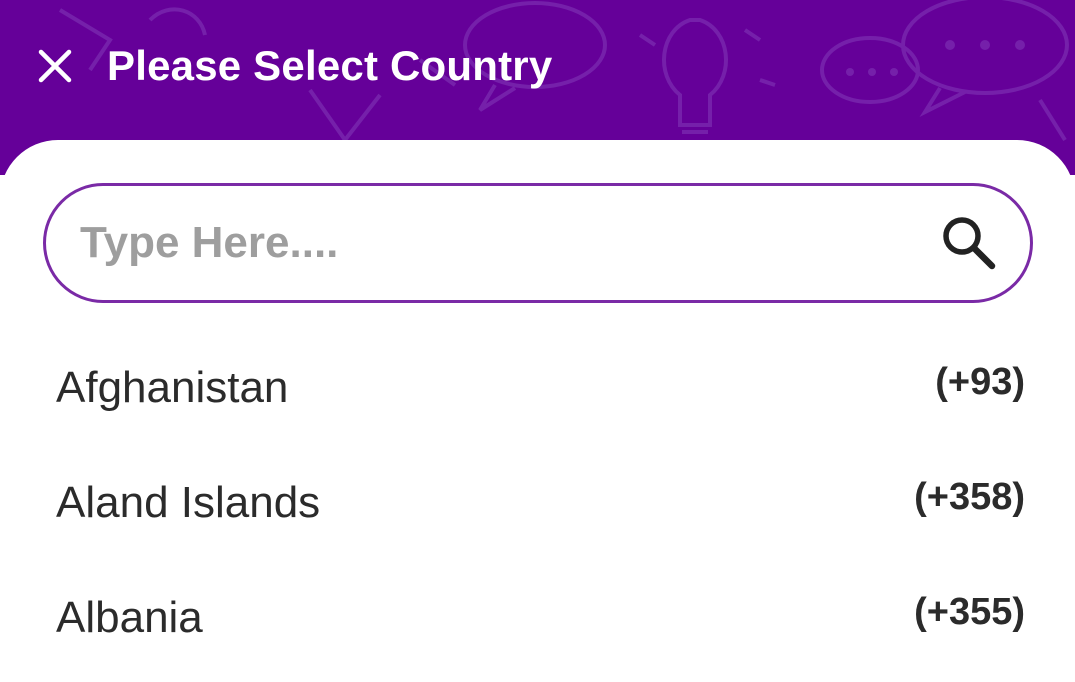  Describe the element at coordinates (129, 617) in the screenshot. I see `country-name: Albania` at that location.